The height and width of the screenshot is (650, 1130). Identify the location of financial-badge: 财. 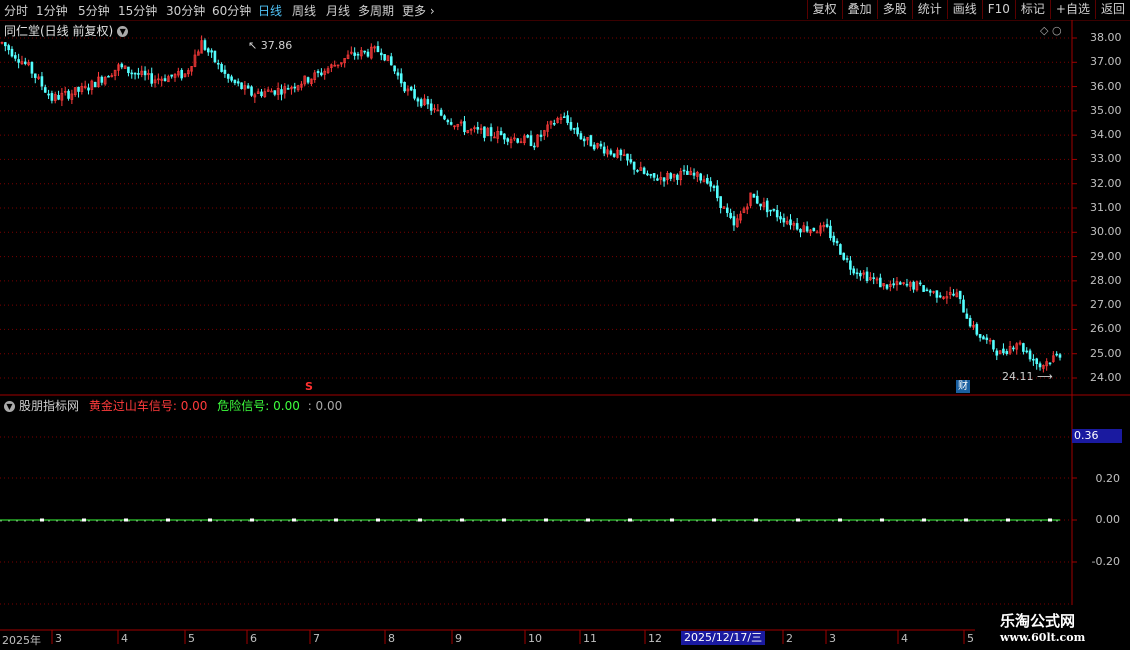
(963, 386).